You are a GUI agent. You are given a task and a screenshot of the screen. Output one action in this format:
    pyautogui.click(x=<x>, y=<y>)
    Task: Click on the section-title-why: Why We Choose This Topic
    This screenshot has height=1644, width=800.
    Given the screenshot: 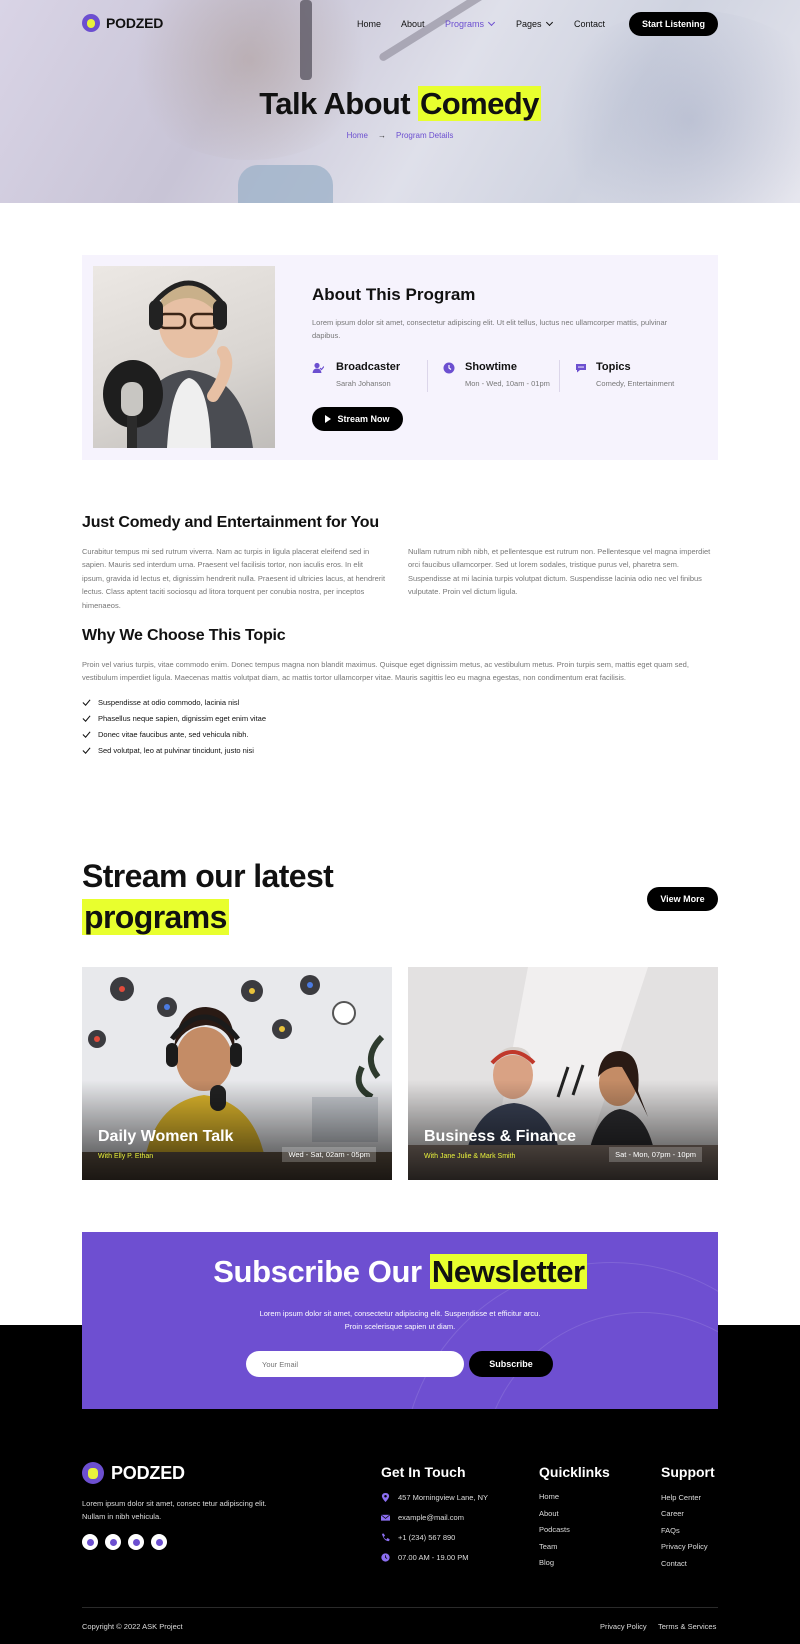 What is the action you would take?
    pyautogui.click(x=184, y=635)
    